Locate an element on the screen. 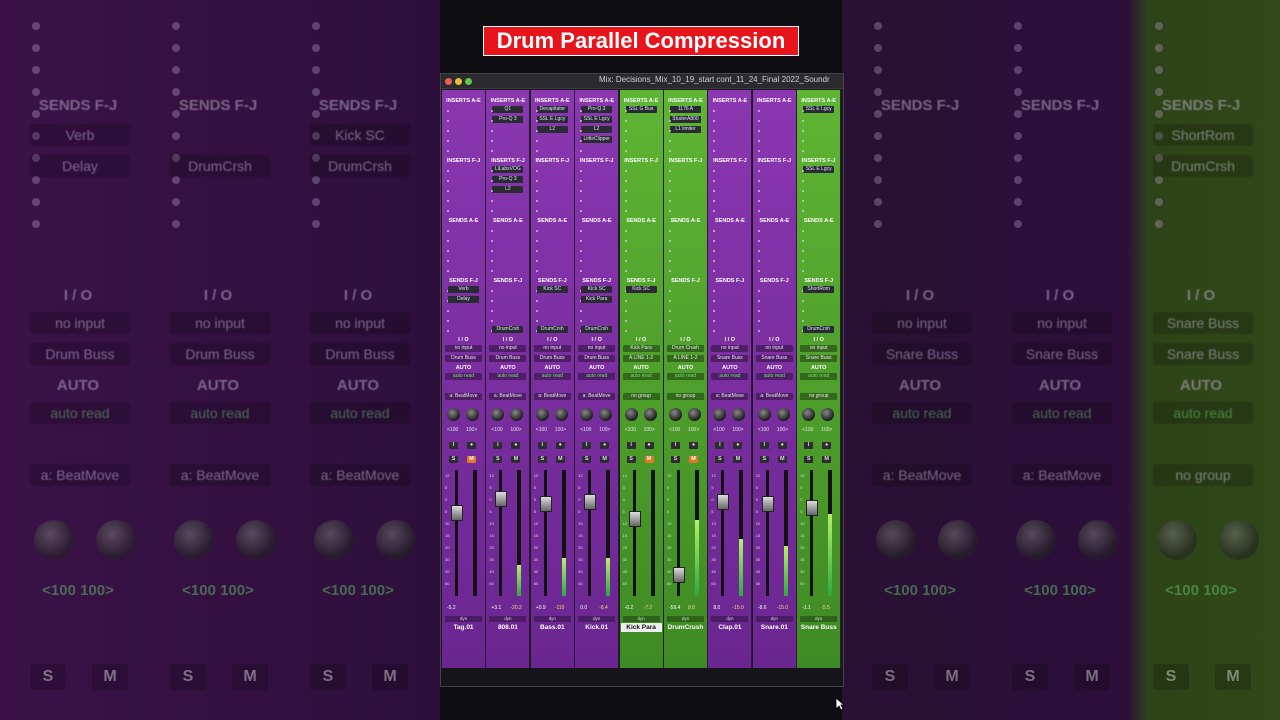 This screenshot has height=720, width=1280. send-slot: Kick Para is located at coordinates (597, 299).